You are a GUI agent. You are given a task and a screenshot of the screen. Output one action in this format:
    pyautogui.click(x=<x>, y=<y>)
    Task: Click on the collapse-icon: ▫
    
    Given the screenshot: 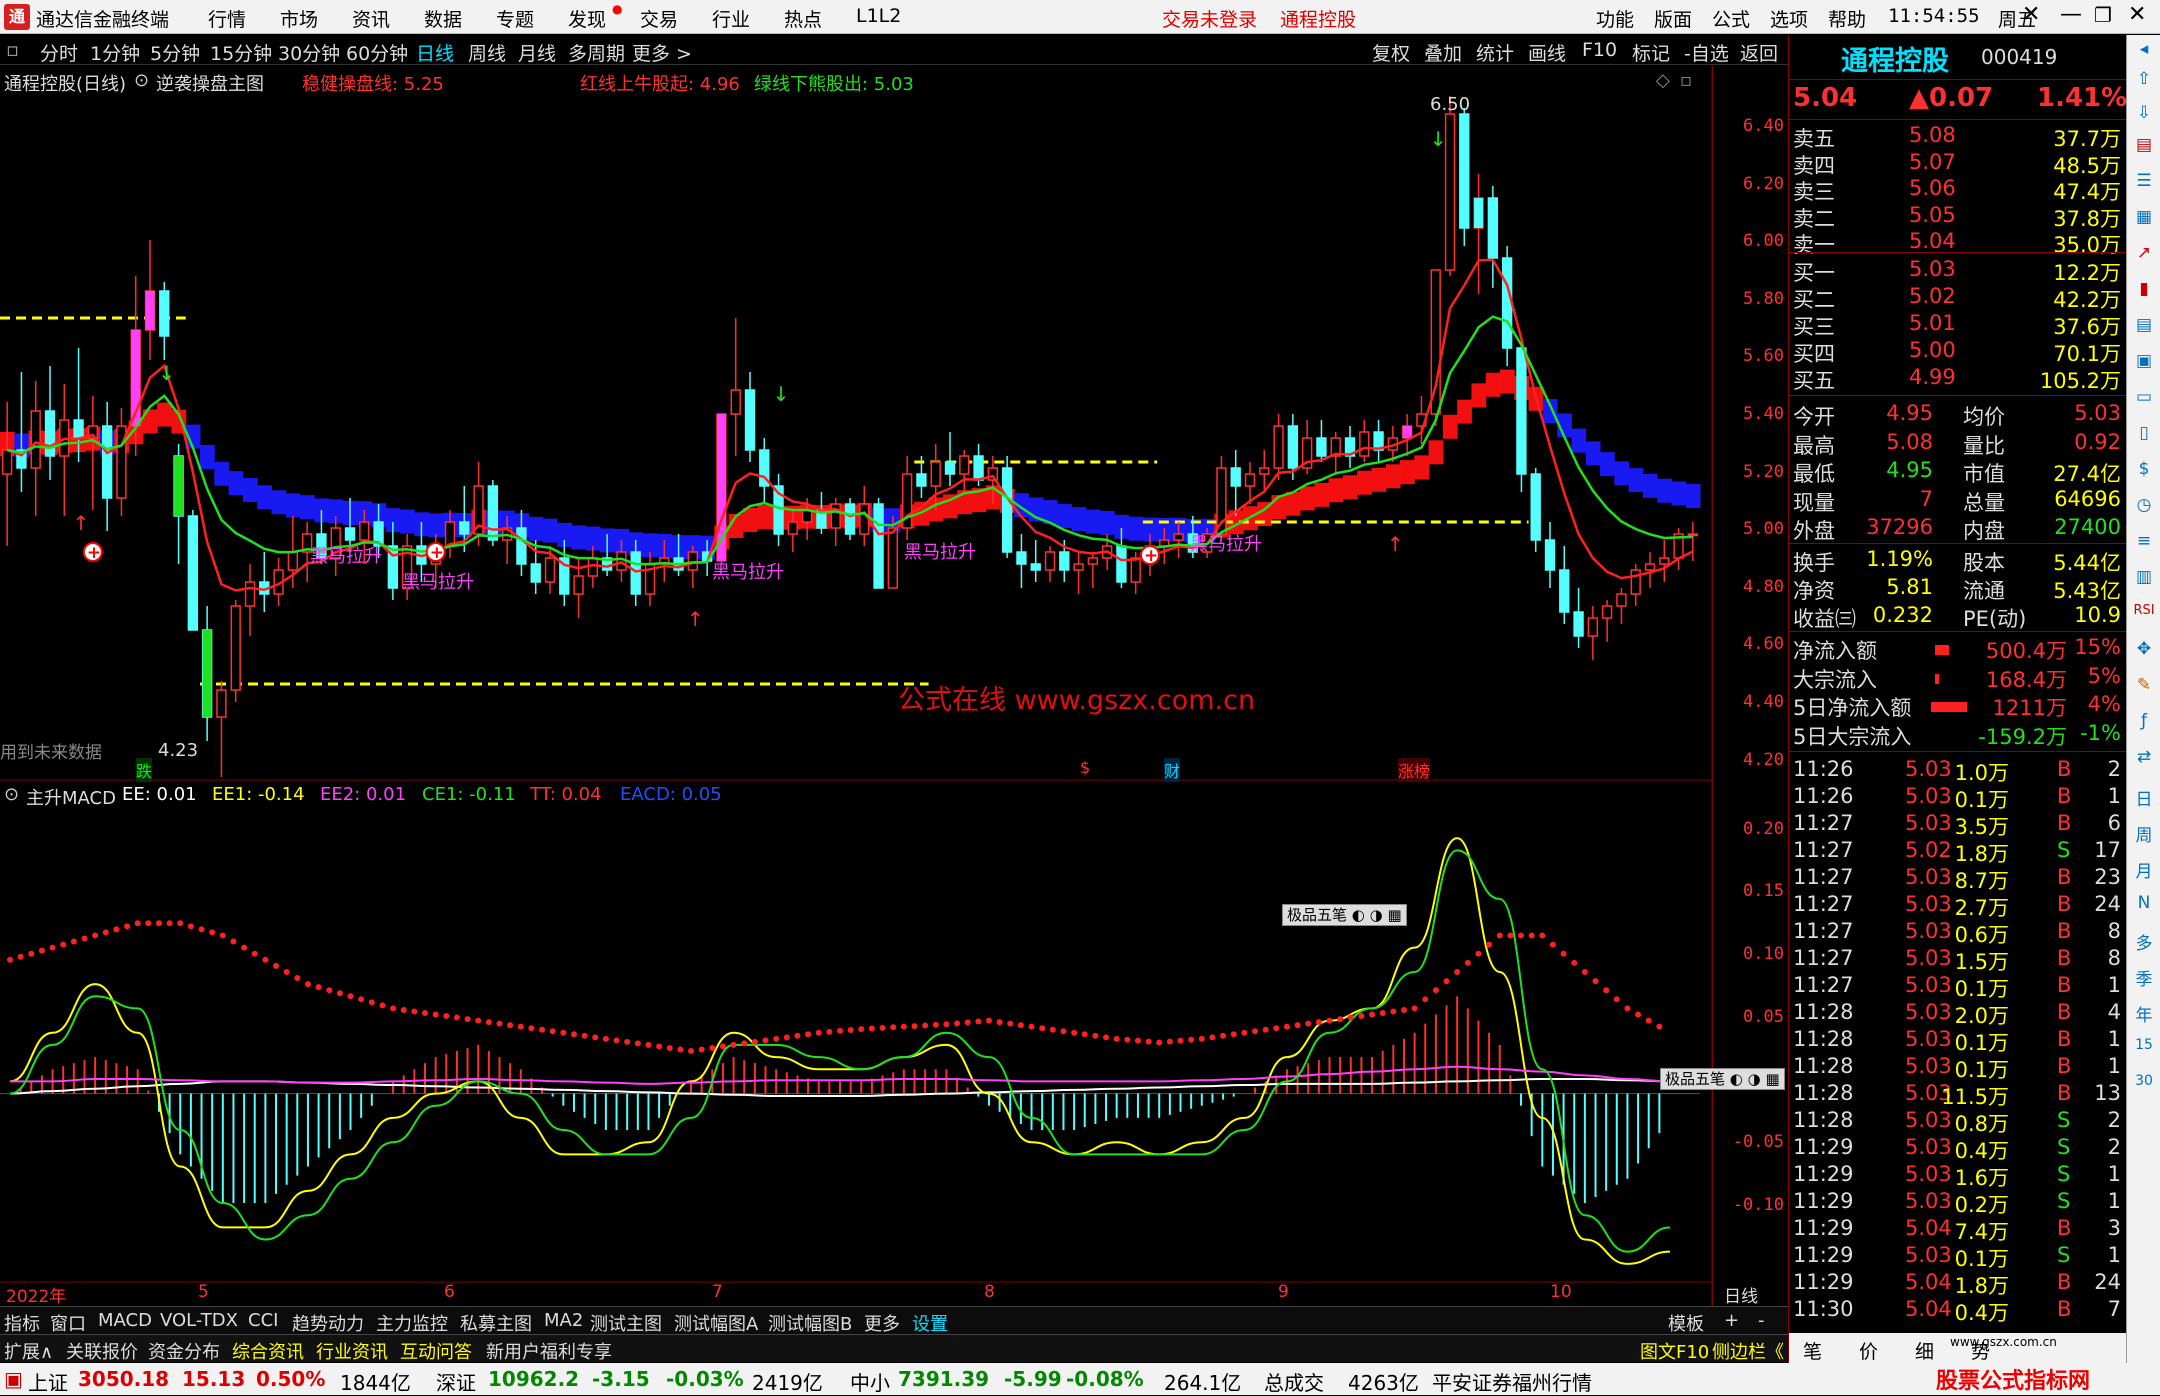 What is the action you would take?
    pyautogui.click(x=12, y=50)
    